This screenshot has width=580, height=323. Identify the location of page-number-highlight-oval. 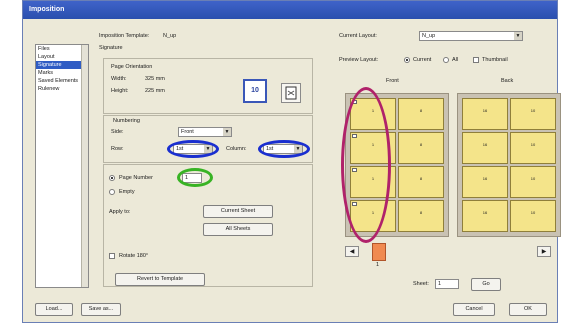
(195, 177).